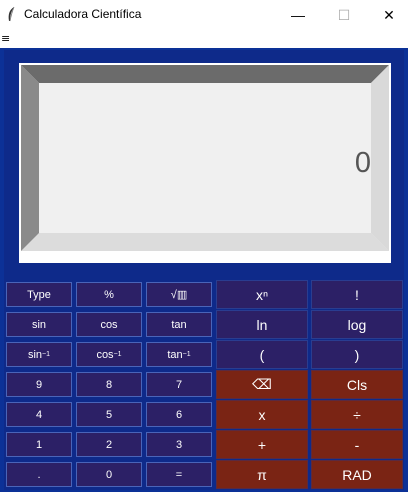 The width and height of the screenshot is (408, 492). Describe the element at coordinates (357, 444) in the screenshot. I see `minus-button: -` at that location.